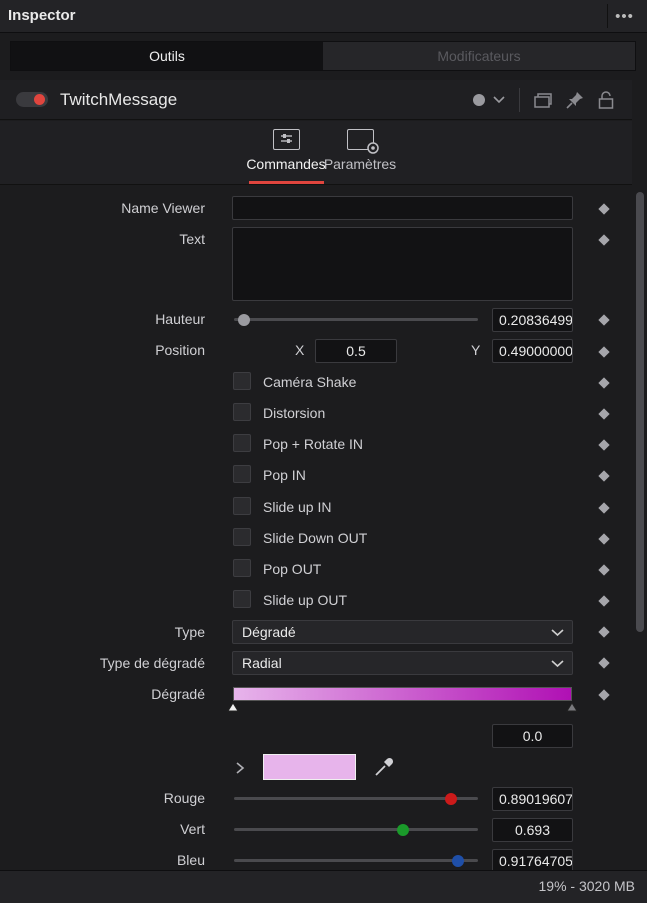 The height and width of the screenshot is (903, 647). What do you see at coordinates (269, 632) in the screenshot?
I see `type-value: Dégradé` at bounding box center [269, 632].